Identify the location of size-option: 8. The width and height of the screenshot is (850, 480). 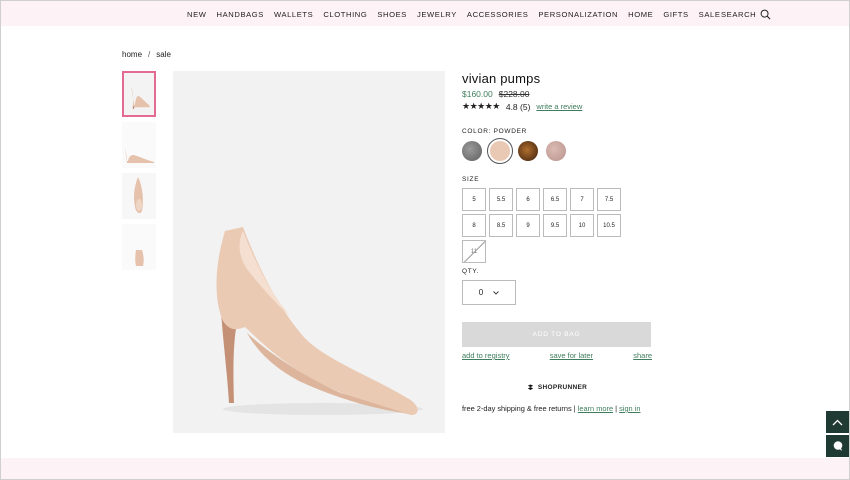
(474, 225).